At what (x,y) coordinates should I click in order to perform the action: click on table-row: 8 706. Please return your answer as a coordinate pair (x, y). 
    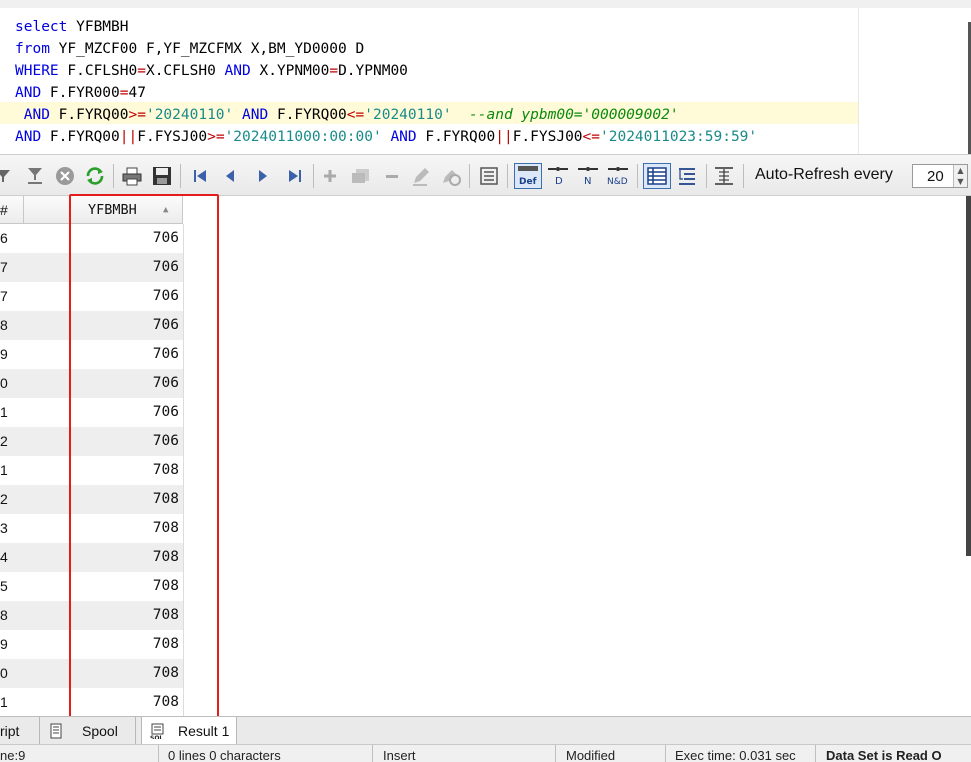
    Looking at the image, I should click on (91, 325).